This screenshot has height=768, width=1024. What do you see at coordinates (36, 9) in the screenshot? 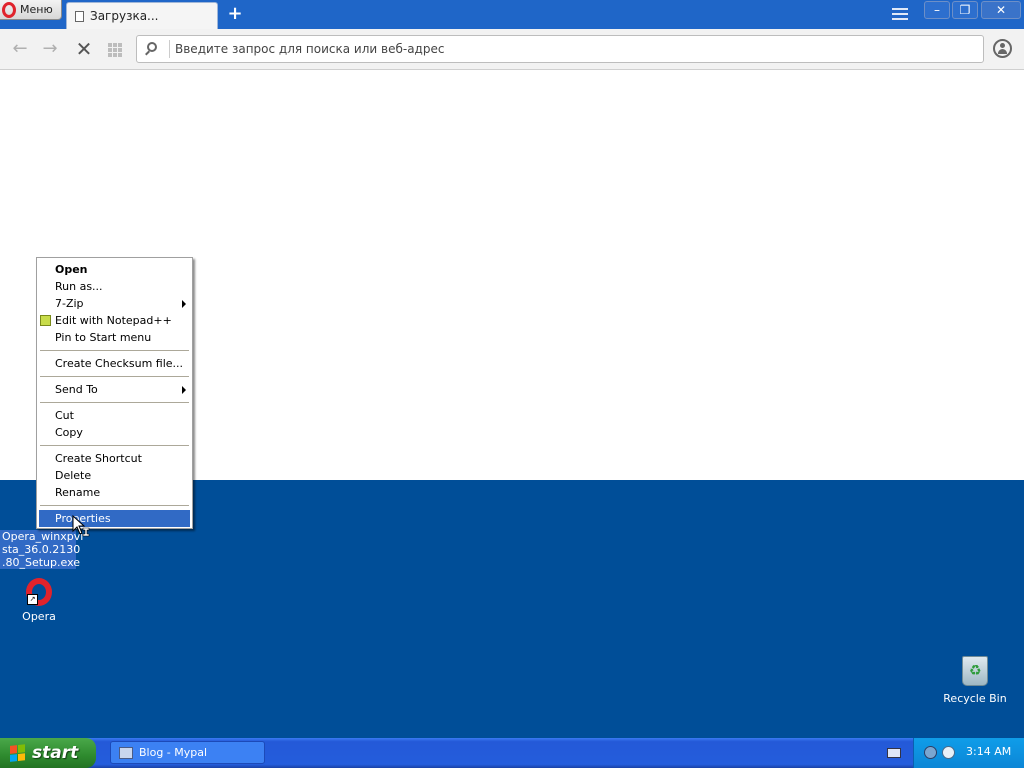
I see `menu-label: Меню` at bounding box center [36, 9].